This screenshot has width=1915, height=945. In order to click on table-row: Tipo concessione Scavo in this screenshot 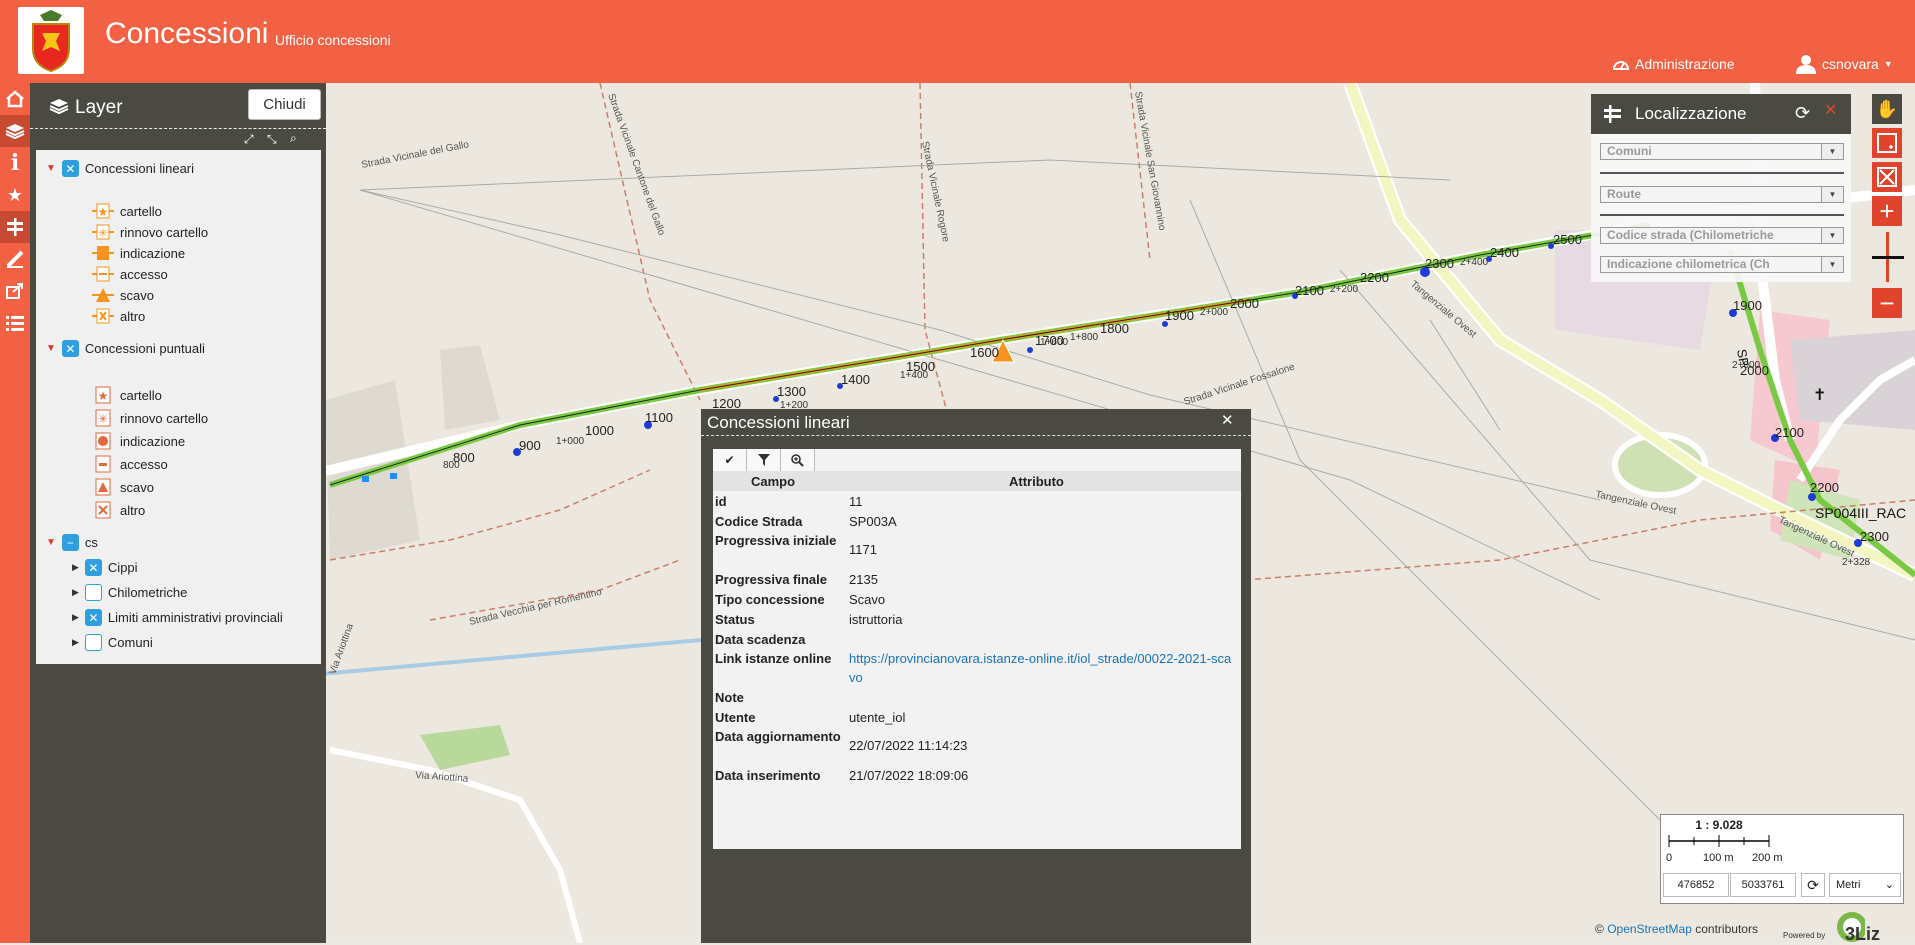, I will do `click(977, 599)`.